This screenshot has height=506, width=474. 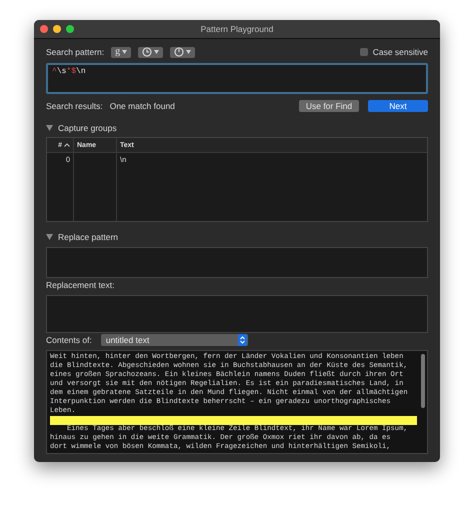 What do you see at coordinates (74, 106) in the screenshot?
I see `search-results-label: Search results:` at bounding box center [74, 106].